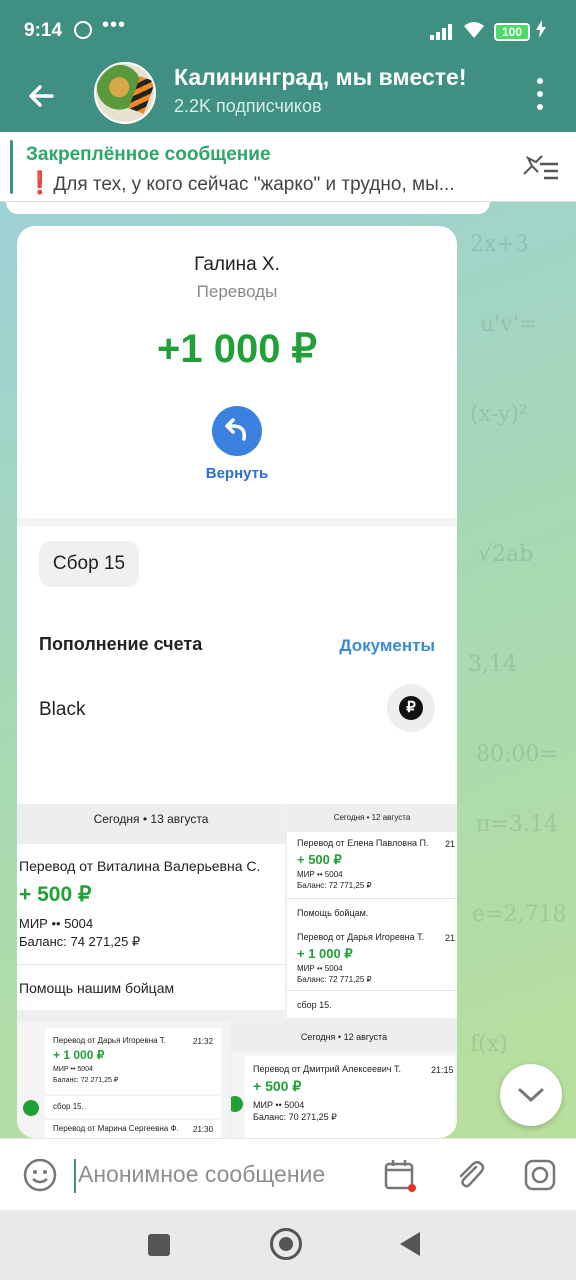  Describe the element at coordinates (97, 988) in the screenshot. I see `transfer-comment: Помощь нашим бойцам` at that location.